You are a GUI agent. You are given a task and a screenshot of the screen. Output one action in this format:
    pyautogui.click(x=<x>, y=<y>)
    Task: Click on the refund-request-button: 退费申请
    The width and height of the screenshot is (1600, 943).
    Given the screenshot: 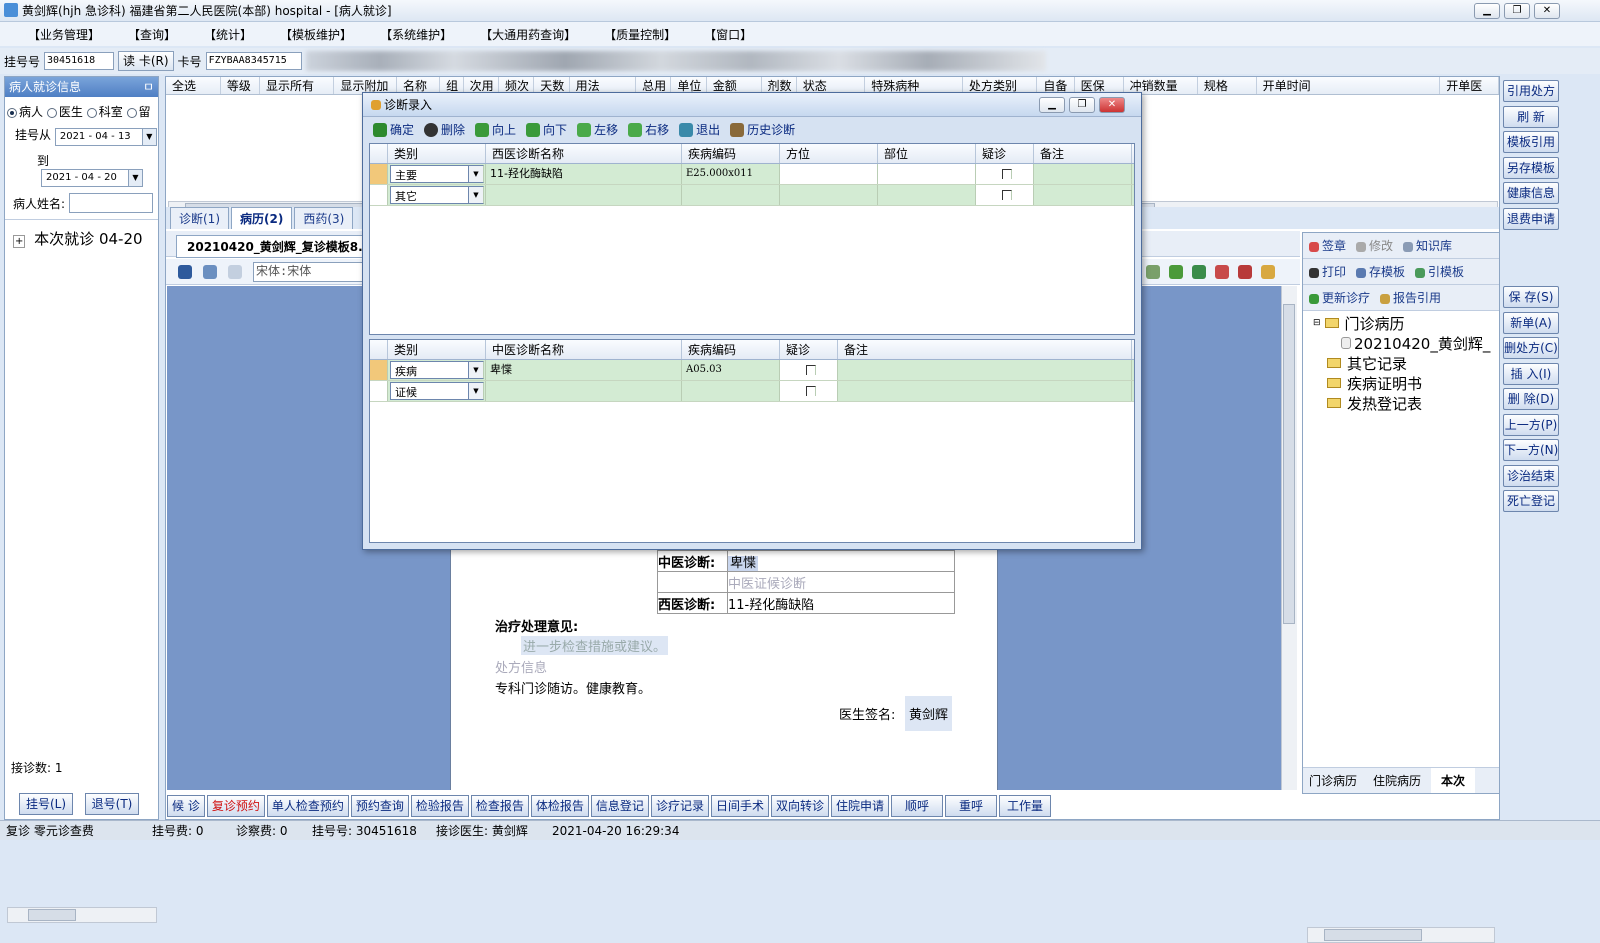 What is the action you would take?
    pyautogui.click(x=1531, y=218)
    